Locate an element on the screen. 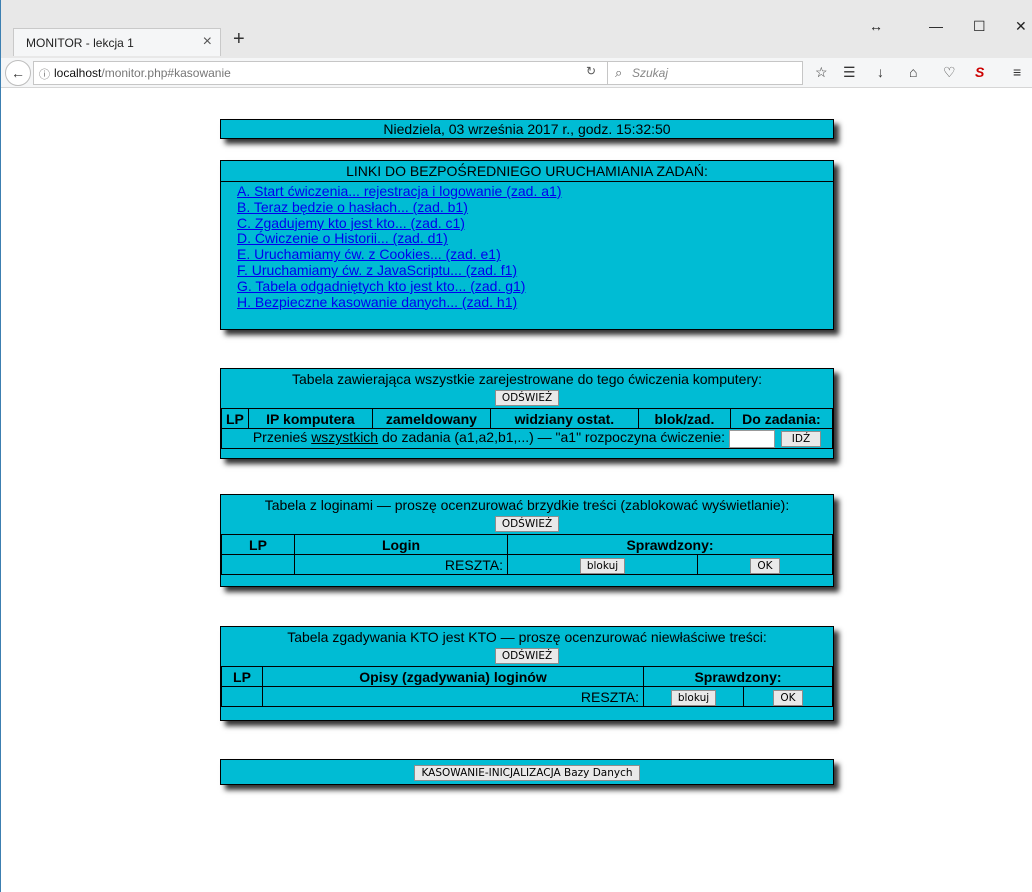 This screenshot has width=1032, height=892. search-icon: ⌕ is located at coordinates (619, 72).